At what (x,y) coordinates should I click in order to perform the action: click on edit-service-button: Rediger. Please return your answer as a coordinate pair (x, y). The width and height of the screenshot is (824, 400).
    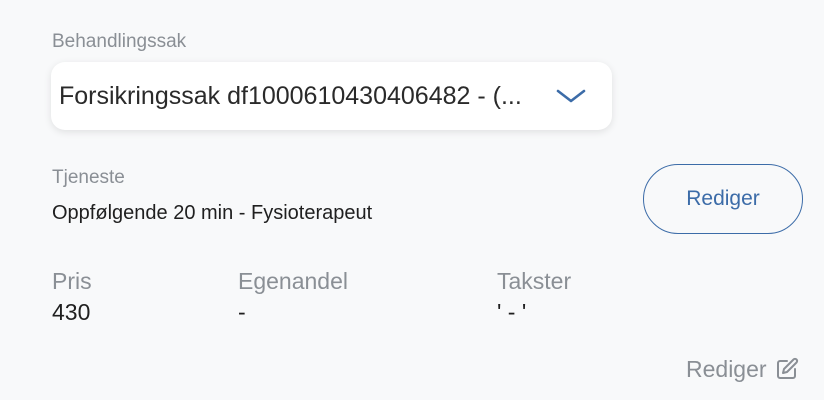
    Looking at the image, I should click on (723, 199).